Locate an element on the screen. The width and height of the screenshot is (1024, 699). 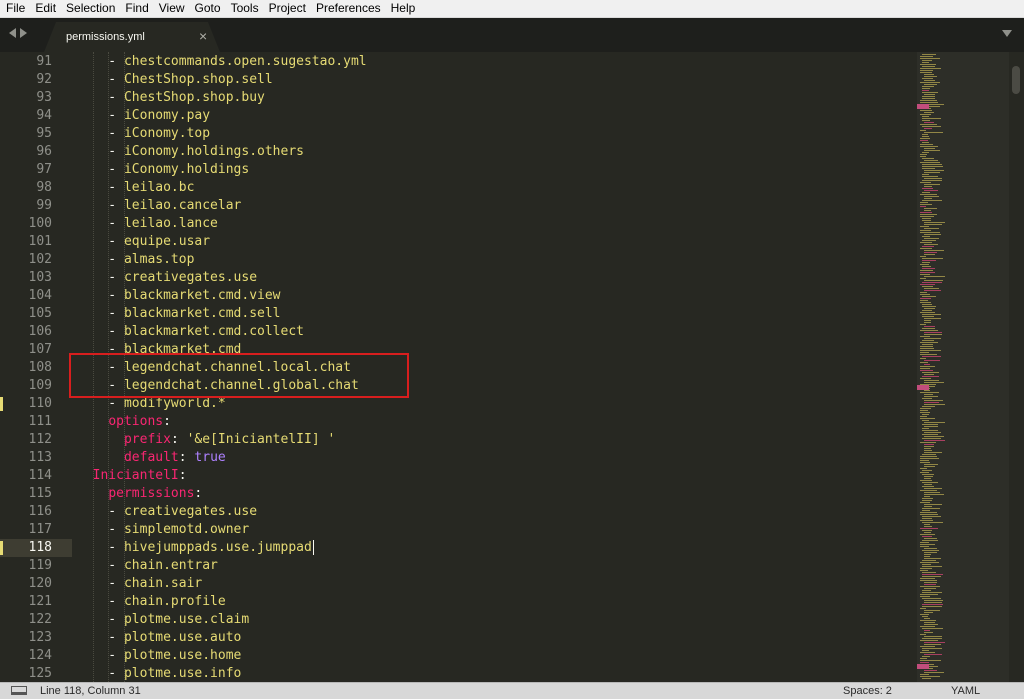
code-line: - leilao.bc is located at coordinates (135, 188).